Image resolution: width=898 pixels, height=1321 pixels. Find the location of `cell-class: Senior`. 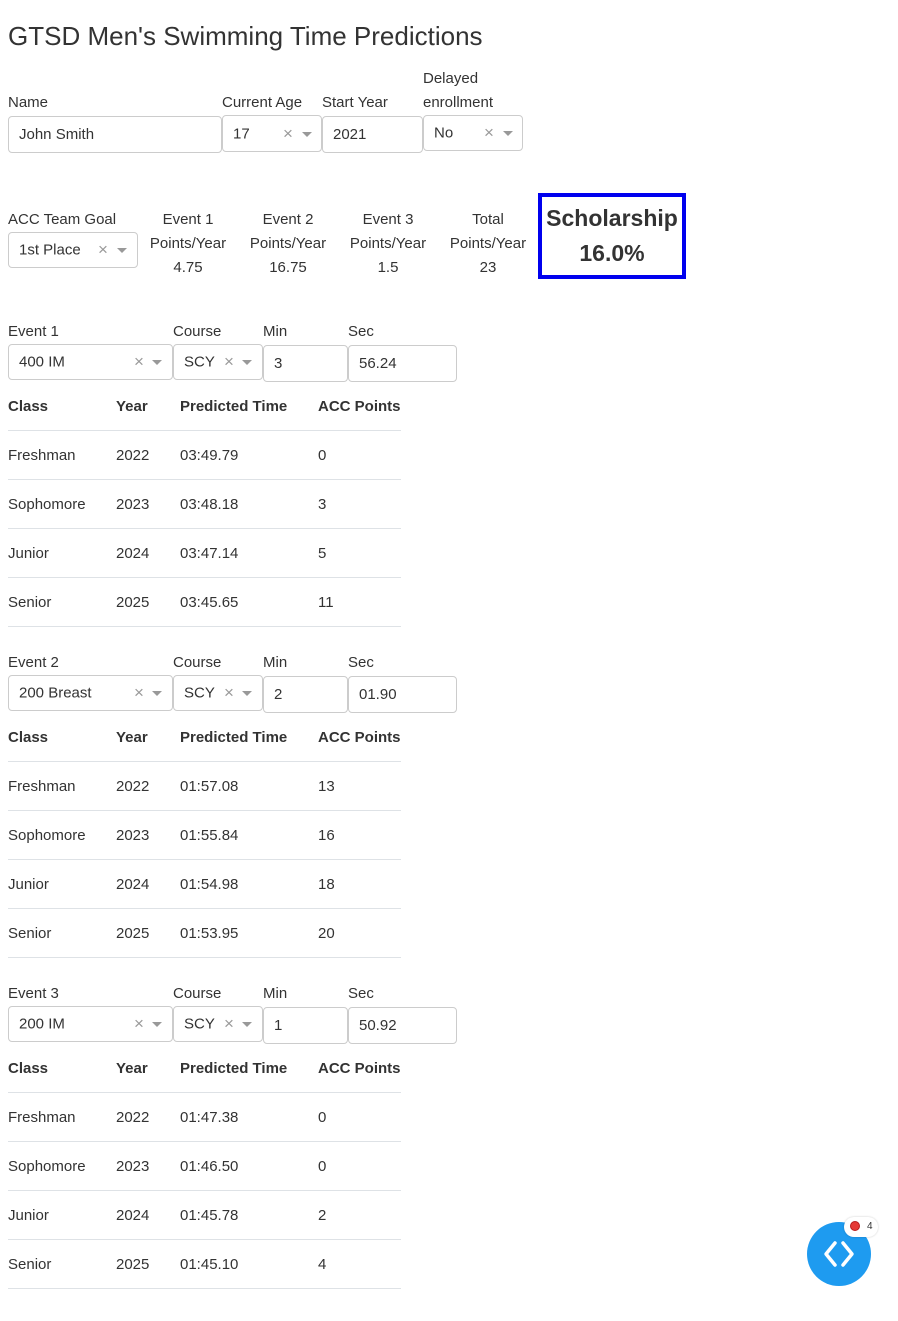

cell-class: Senior is located at coordinates (62, 933).